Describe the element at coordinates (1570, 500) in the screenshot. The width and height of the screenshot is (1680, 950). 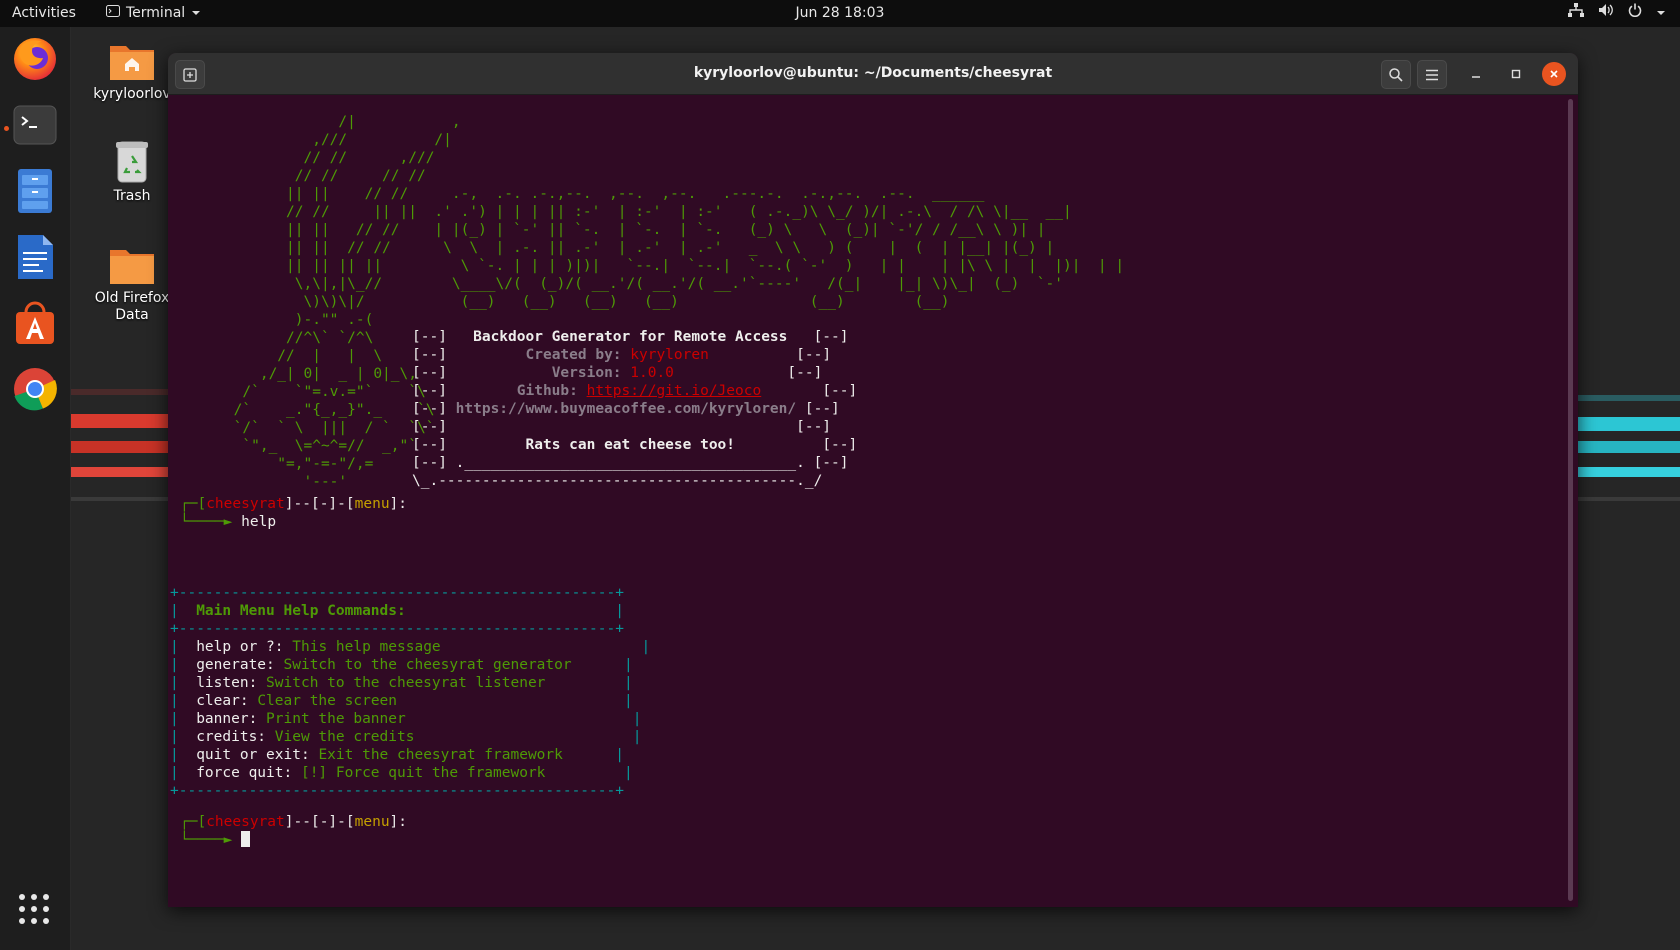
I see `scrollbar` at that location.